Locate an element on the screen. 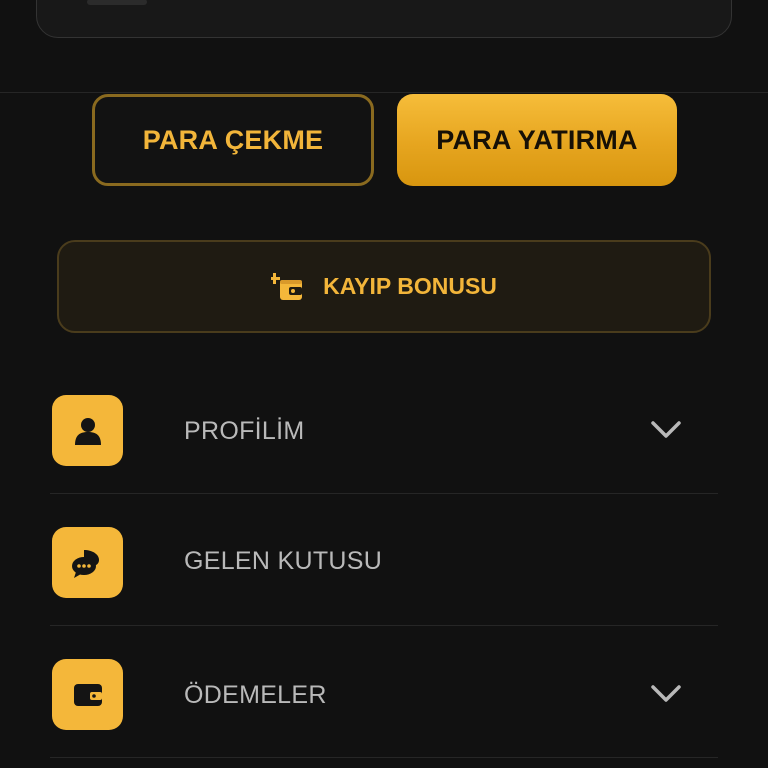 This screenshot has height=768, width=768. inbox-icon-tile is located at coordinates (87, 562).